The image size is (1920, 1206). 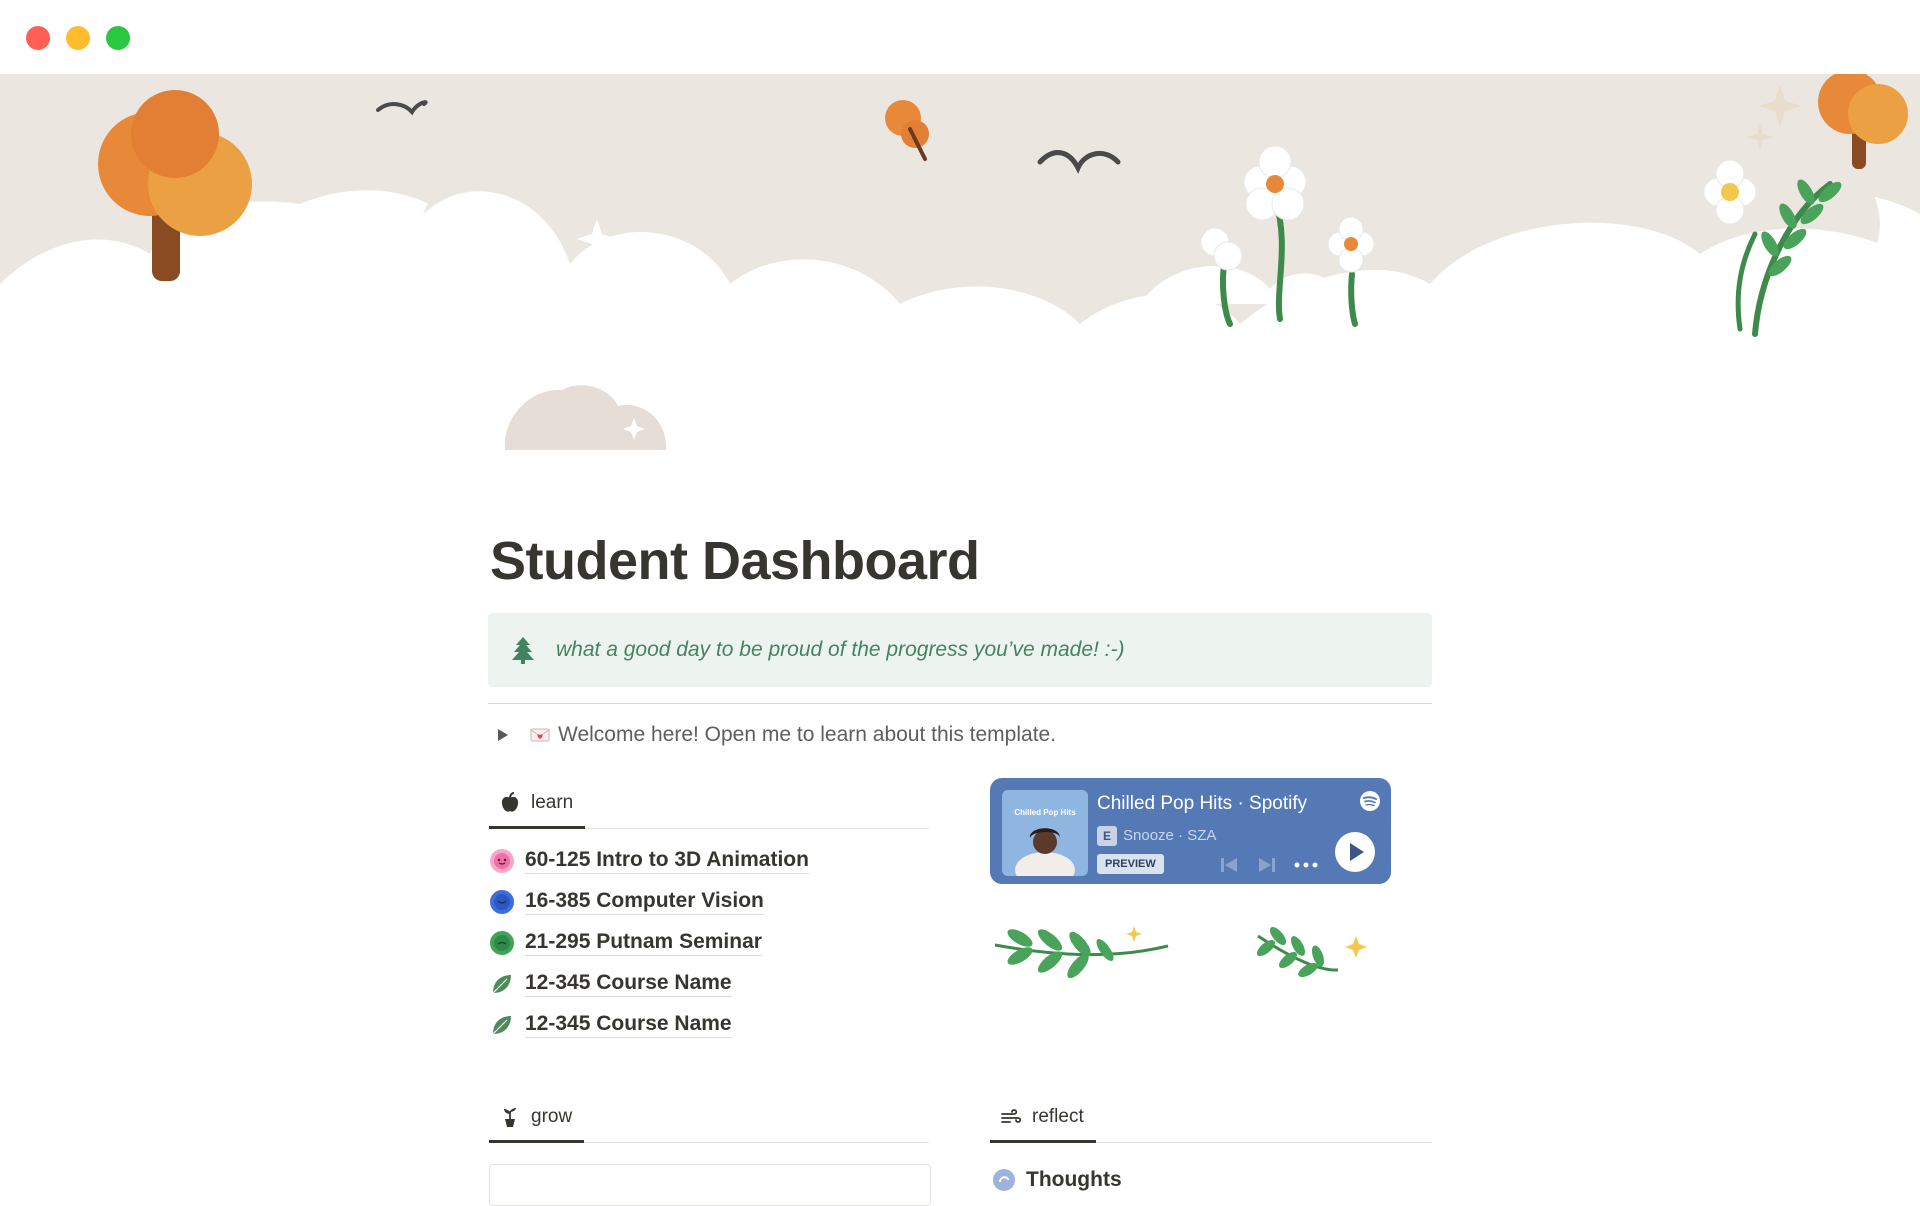 What do you see at coordinates (78, 38) in the screenshot?
I see `minimize-window-button` at bounding box center [78, 38].